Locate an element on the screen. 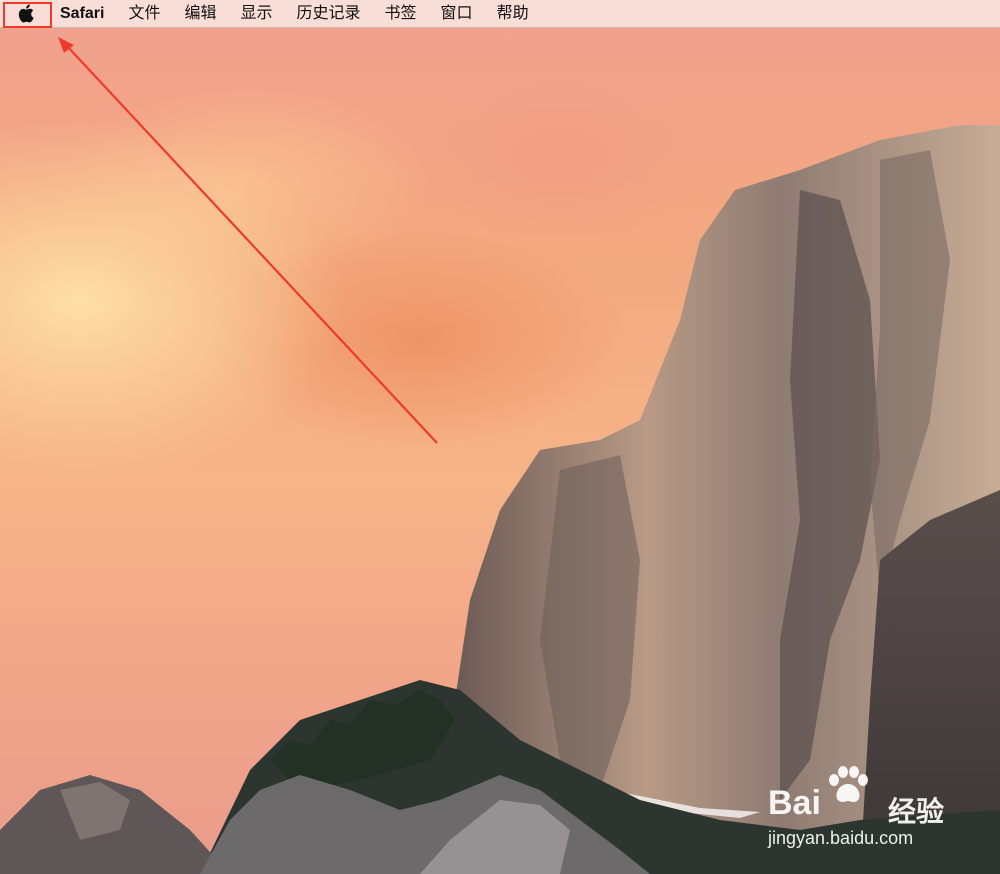  watermark-brand: Bai is located at coordinates (794, 803).